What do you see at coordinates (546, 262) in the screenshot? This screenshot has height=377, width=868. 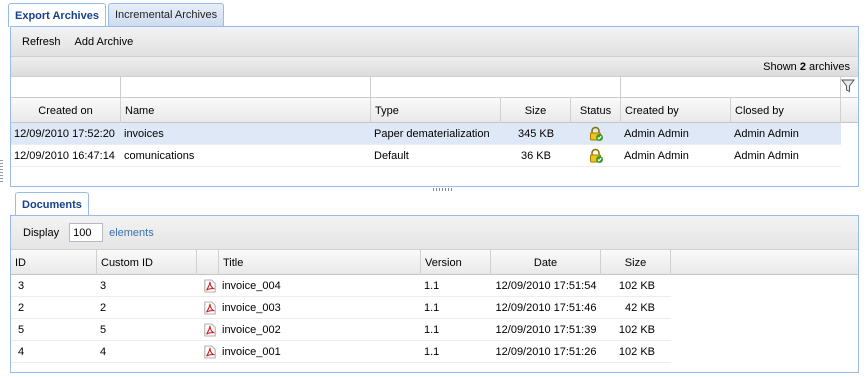 I see `col-date: Date` at bounding box center [546, 262].